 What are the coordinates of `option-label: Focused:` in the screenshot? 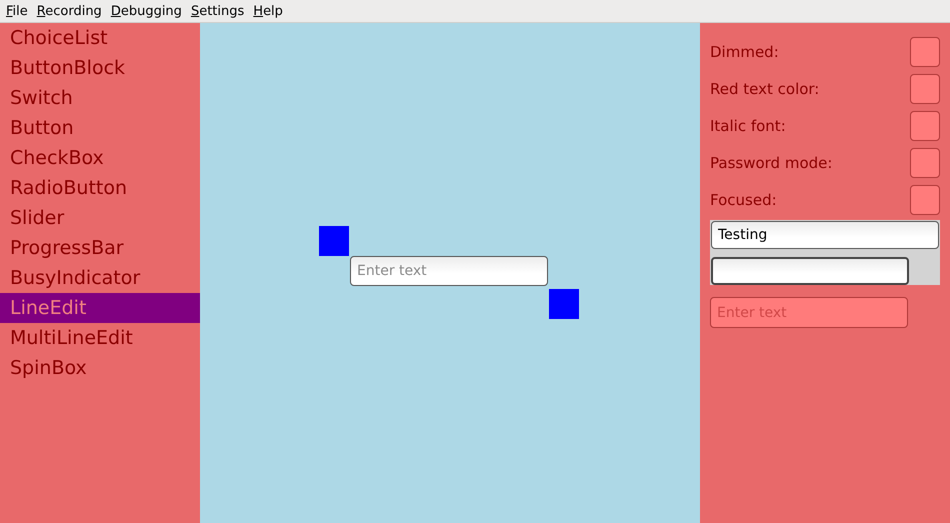 It's located at (743, 199).